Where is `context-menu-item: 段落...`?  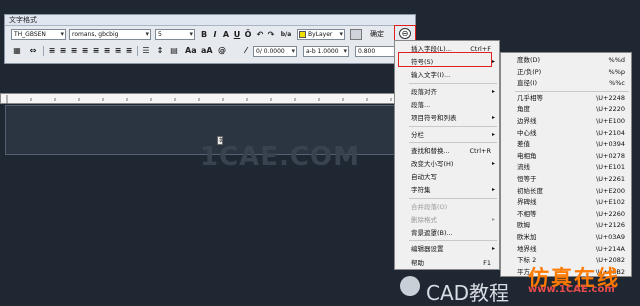
context-menu-item: 段落... is located at coordinates (447, 105).